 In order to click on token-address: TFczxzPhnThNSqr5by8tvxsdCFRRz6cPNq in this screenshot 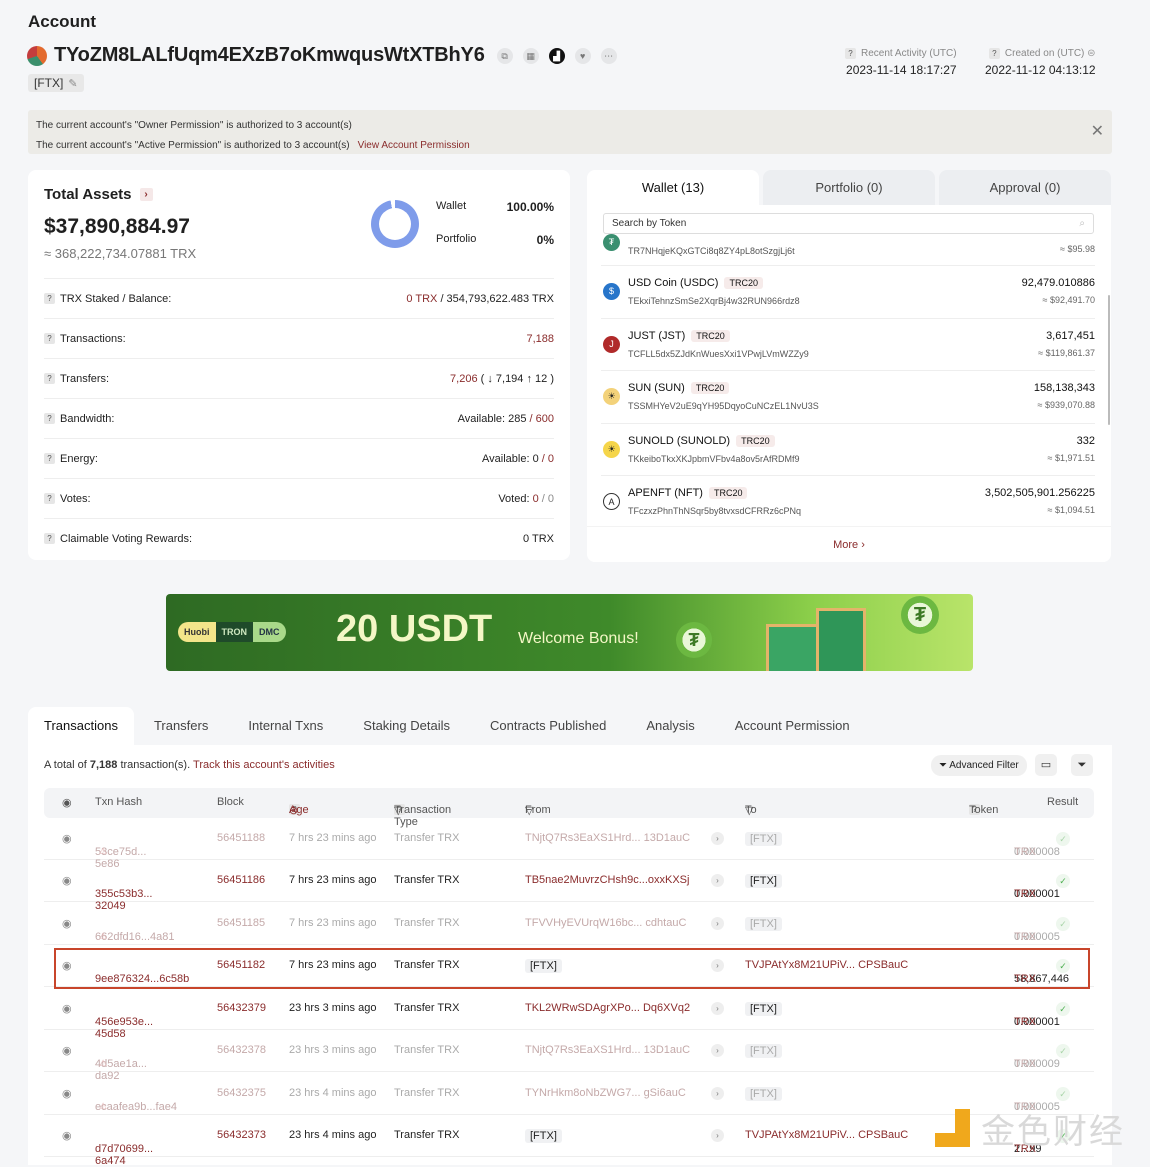, I will do `click(714, 511)`.